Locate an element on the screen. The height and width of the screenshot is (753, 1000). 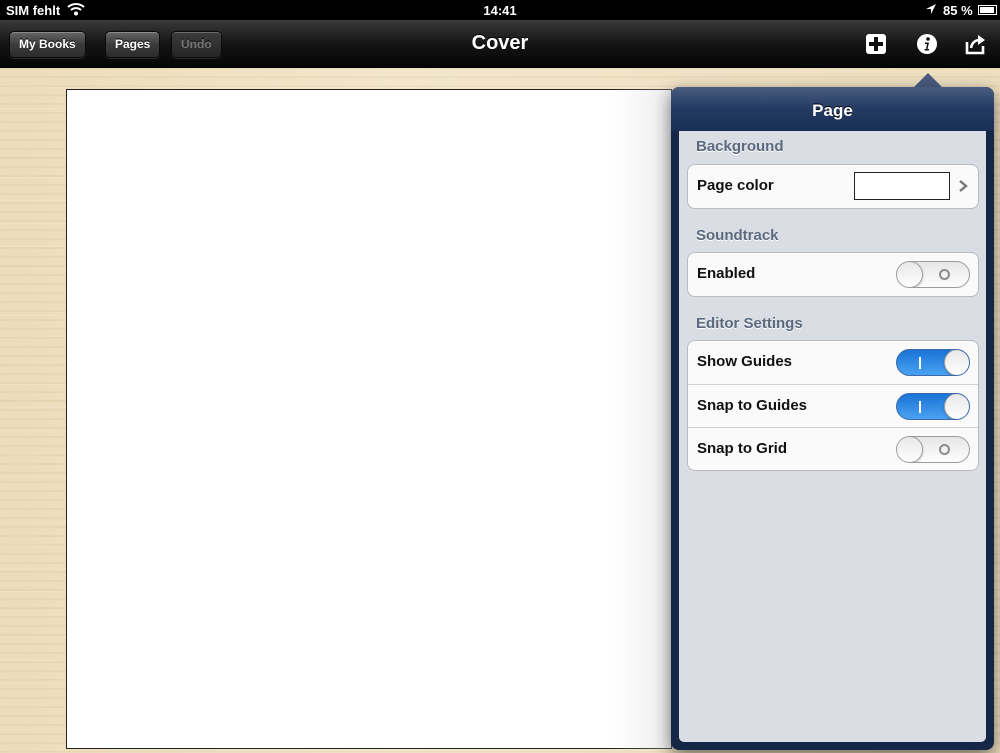
clock: 14:41 is located at coordinates (500, 10).